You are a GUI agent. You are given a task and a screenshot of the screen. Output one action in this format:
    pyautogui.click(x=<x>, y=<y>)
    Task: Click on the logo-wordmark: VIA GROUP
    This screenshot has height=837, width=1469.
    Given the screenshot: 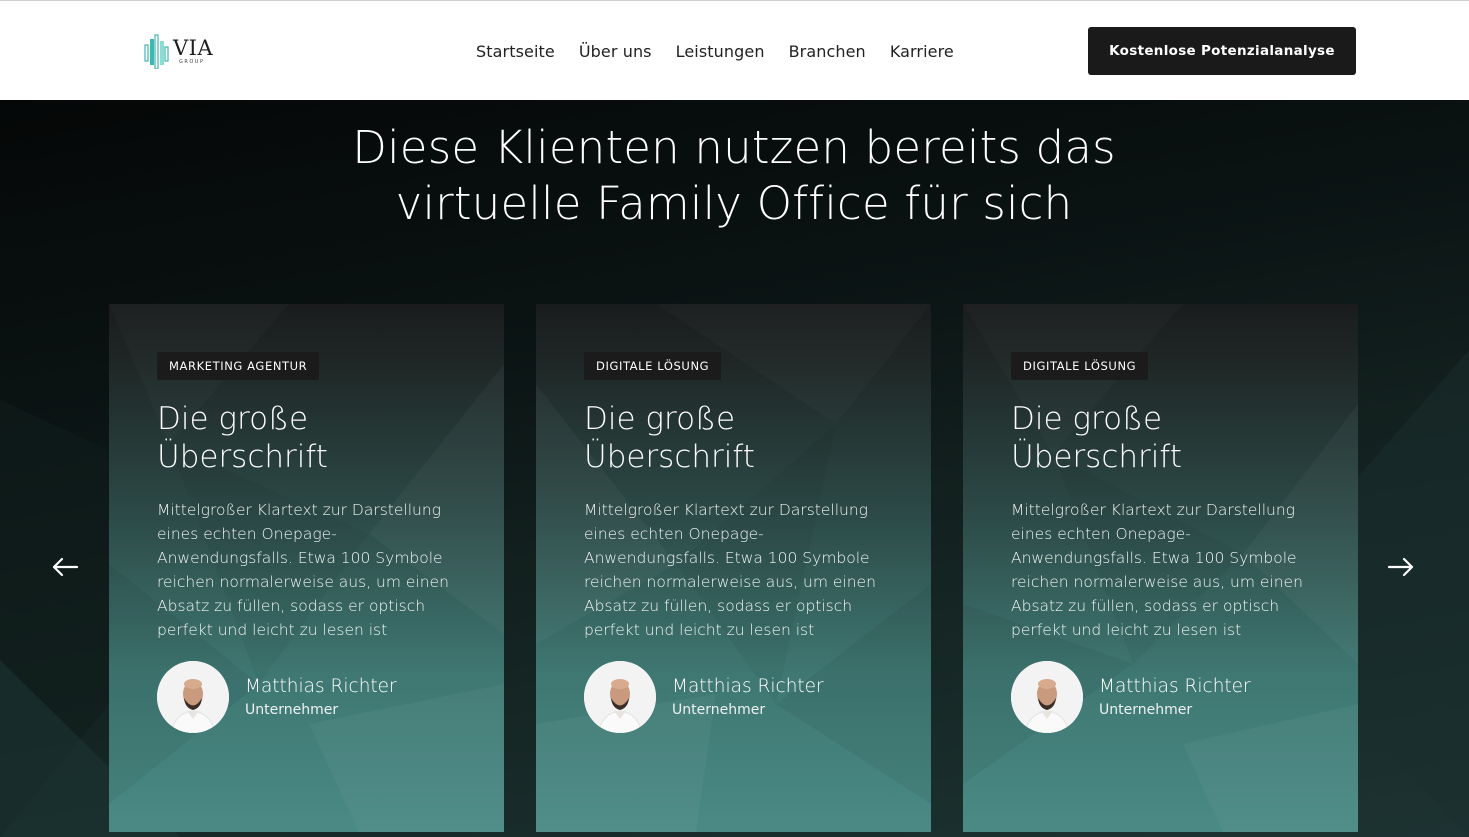 What is the action you would take?
    pyautogui.click(x=193, y=50)
    